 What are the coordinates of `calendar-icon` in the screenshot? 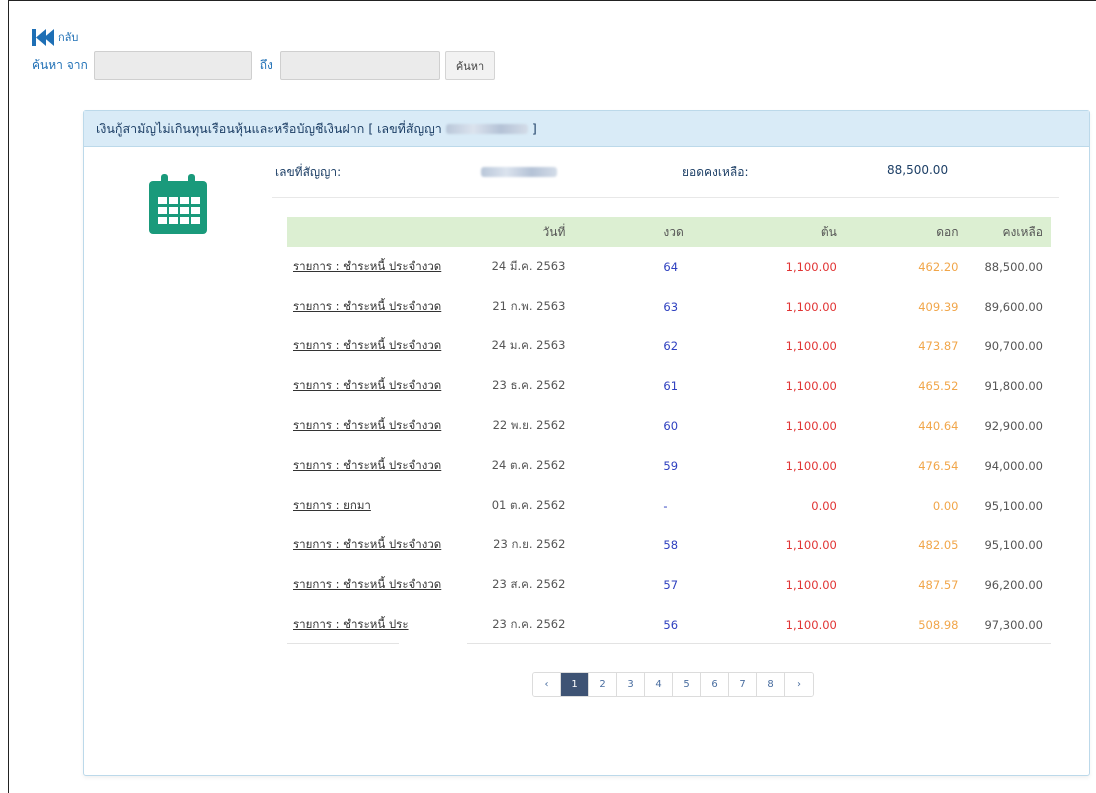 It's located at (178, 204).